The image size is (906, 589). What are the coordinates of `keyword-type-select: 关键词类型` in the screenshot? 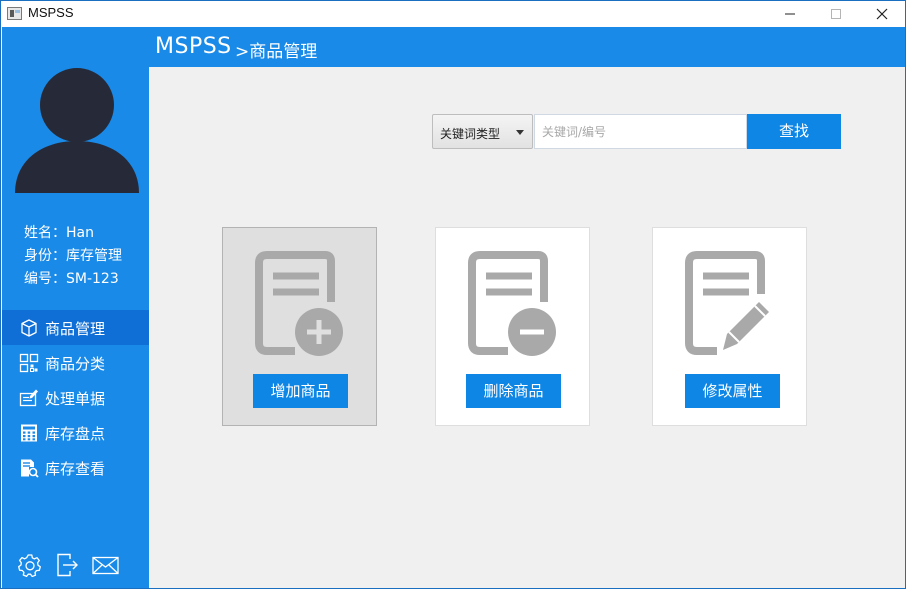 It's located at (482, 131).